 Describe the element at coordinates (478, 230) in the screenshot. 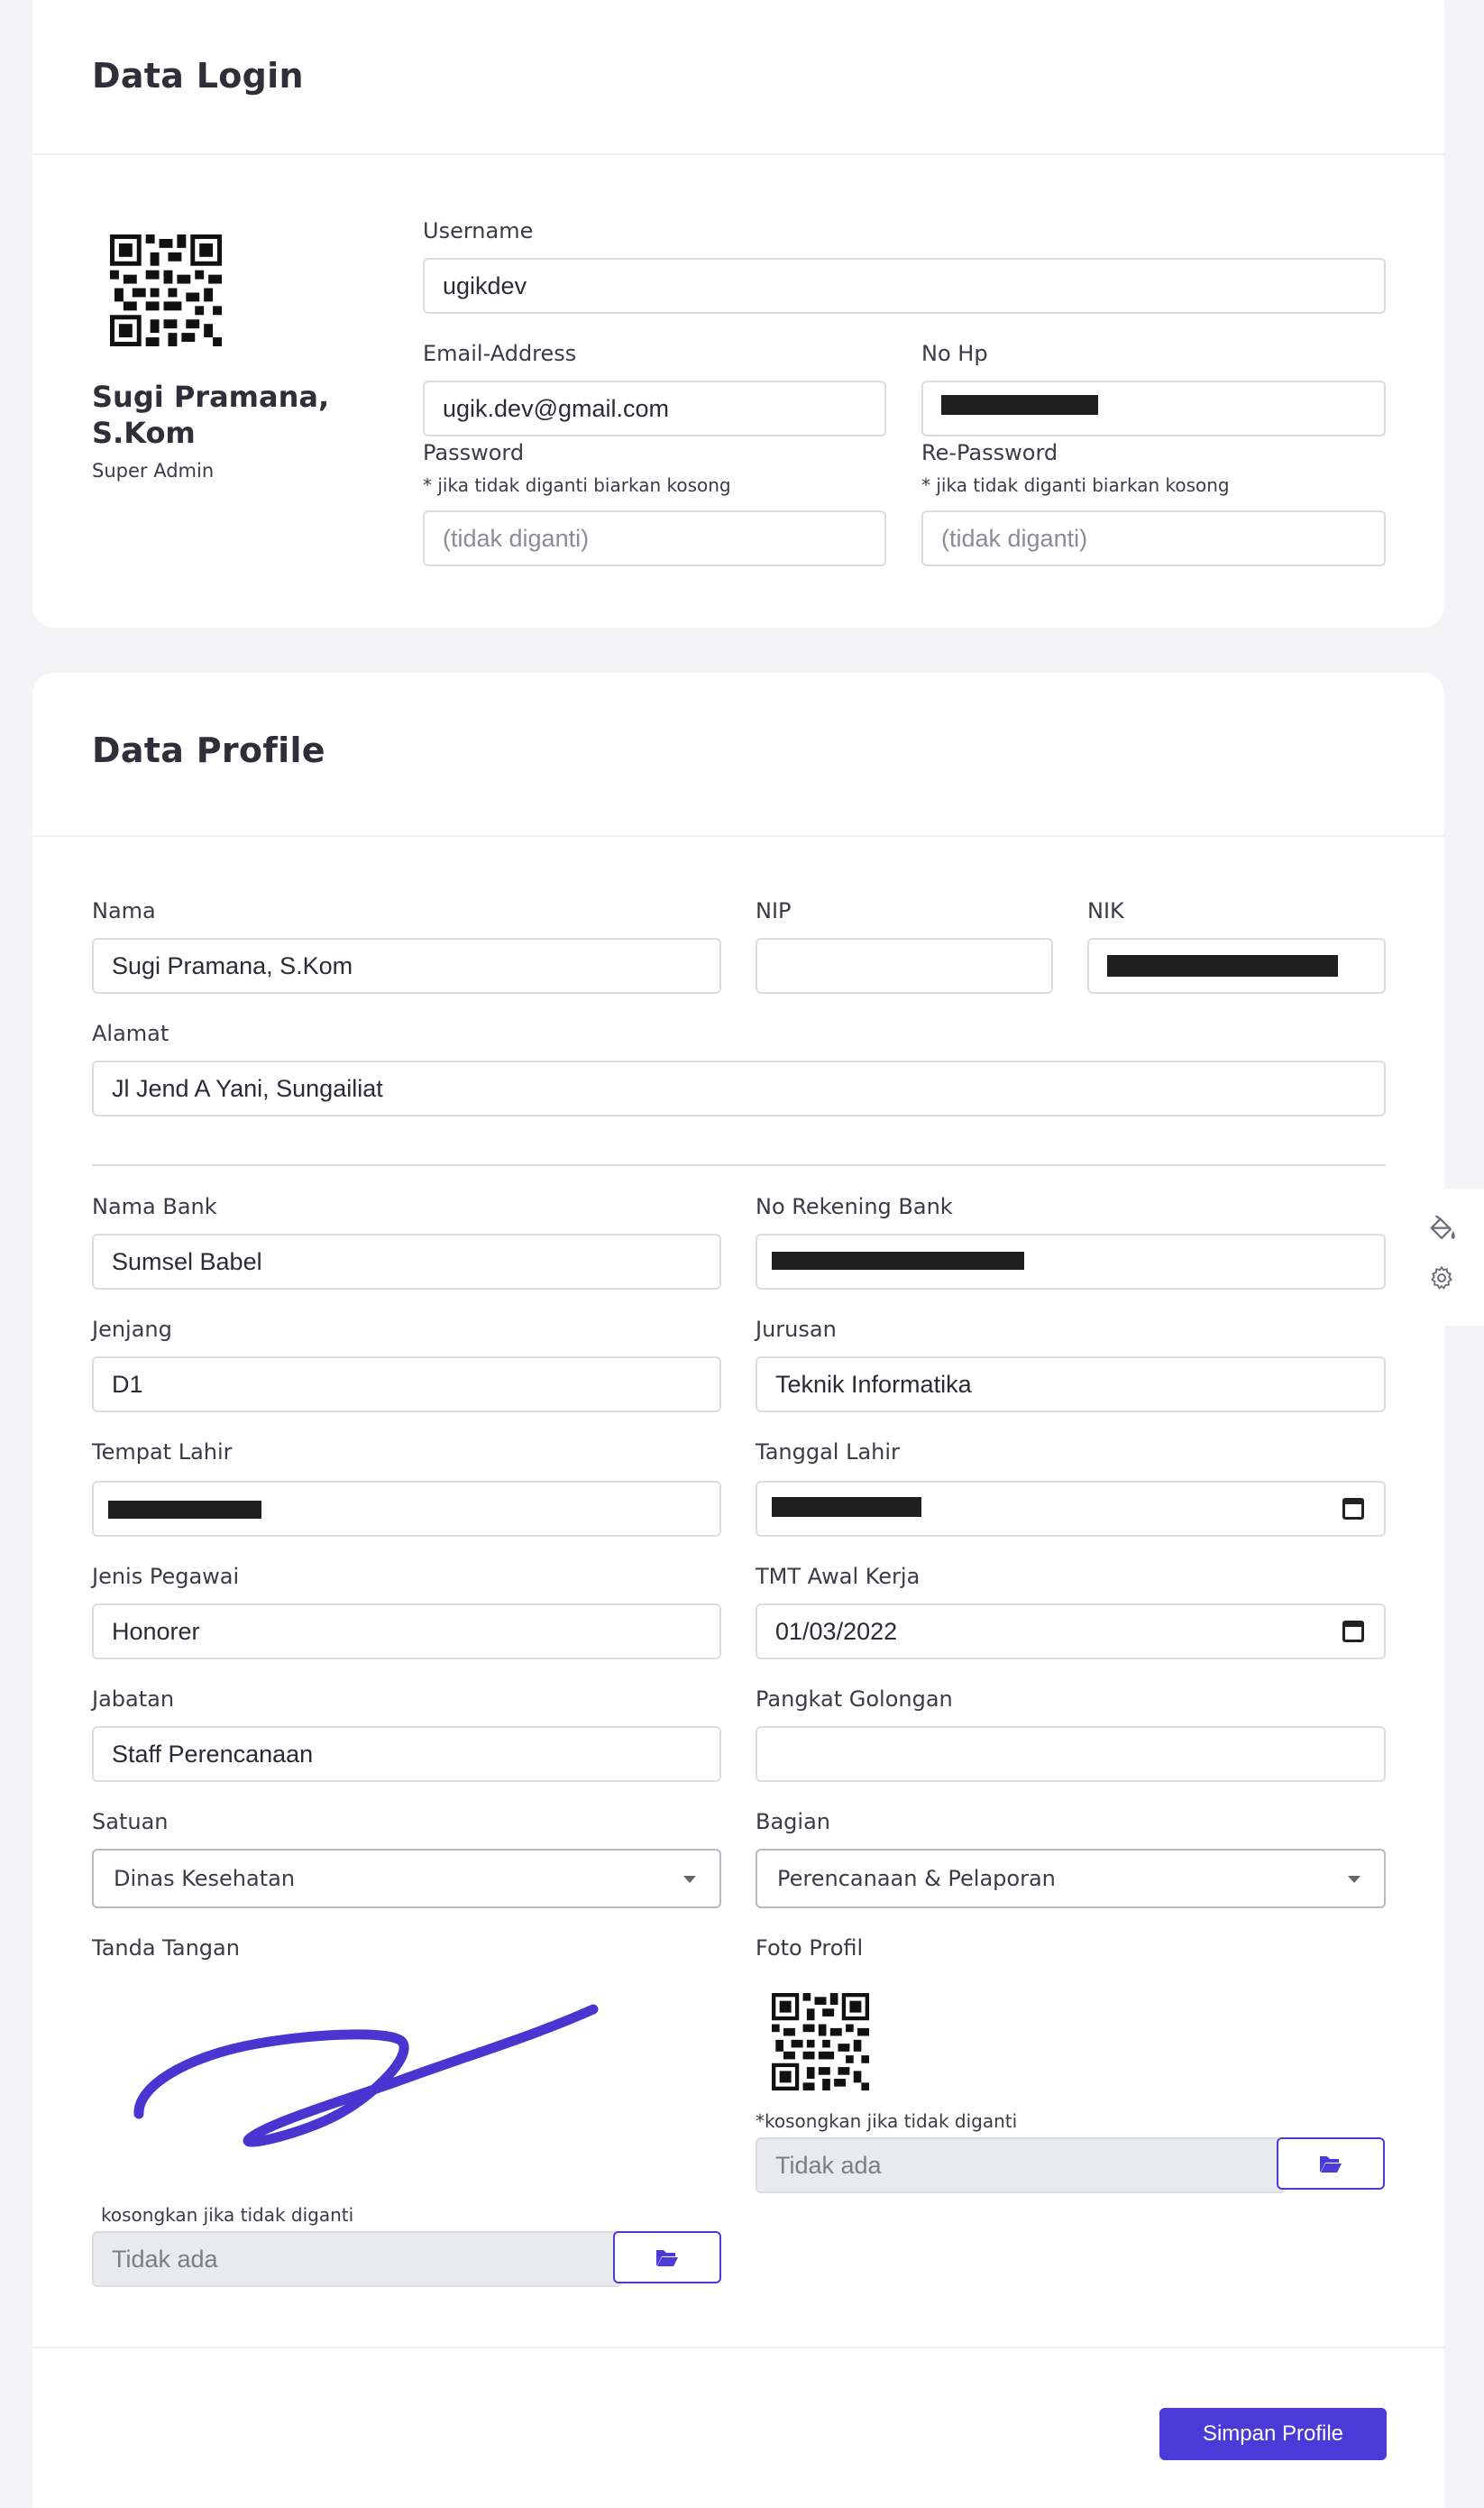

I see `username-label: Username` at that location.